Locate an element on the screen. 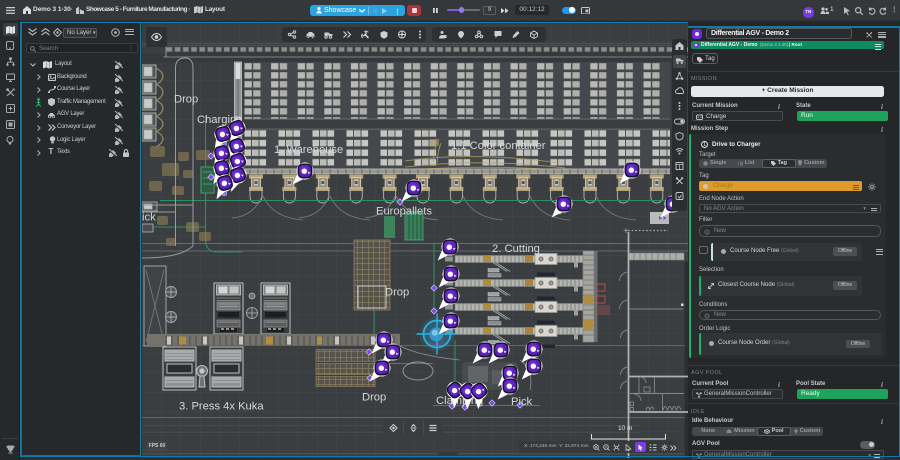 Image resolution: width=900 pixels, height=460 pixels. svg-text: 1. Warehouse is located at coordinates (308, 150).